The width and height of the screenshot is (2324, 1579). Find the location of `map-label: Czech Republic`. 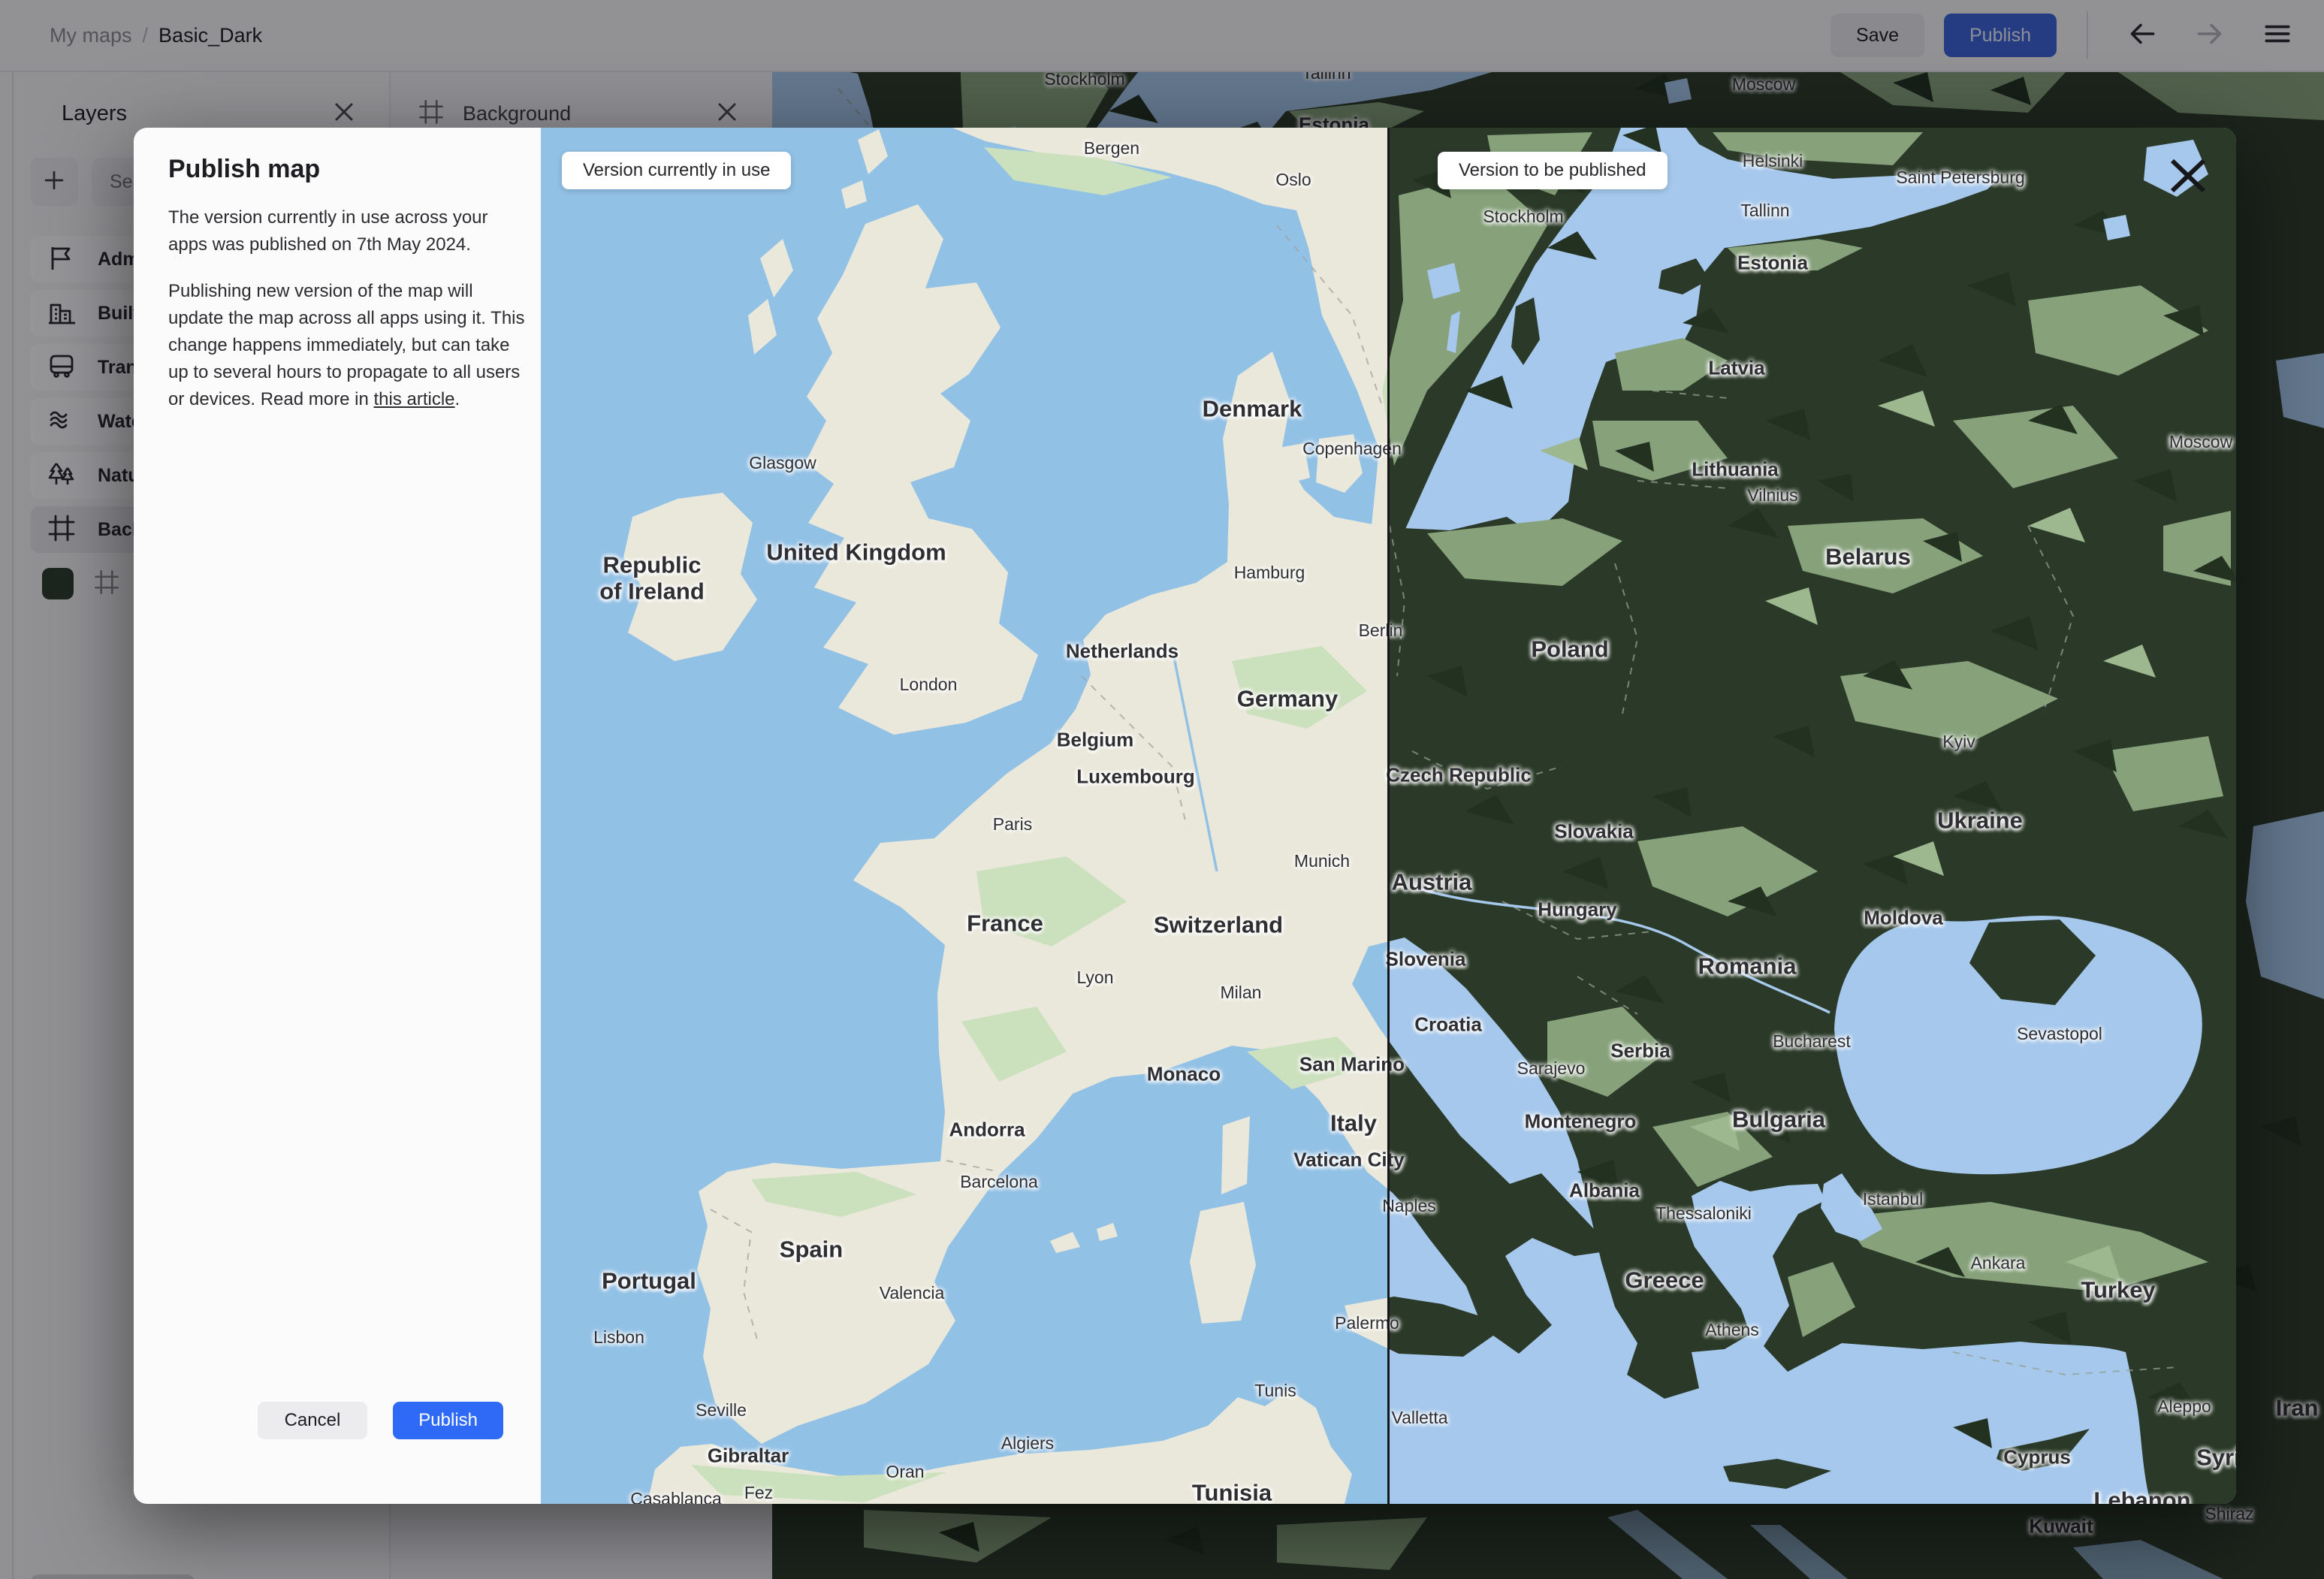

map-label: Czech Republic is located at coordinates (1461, 774).